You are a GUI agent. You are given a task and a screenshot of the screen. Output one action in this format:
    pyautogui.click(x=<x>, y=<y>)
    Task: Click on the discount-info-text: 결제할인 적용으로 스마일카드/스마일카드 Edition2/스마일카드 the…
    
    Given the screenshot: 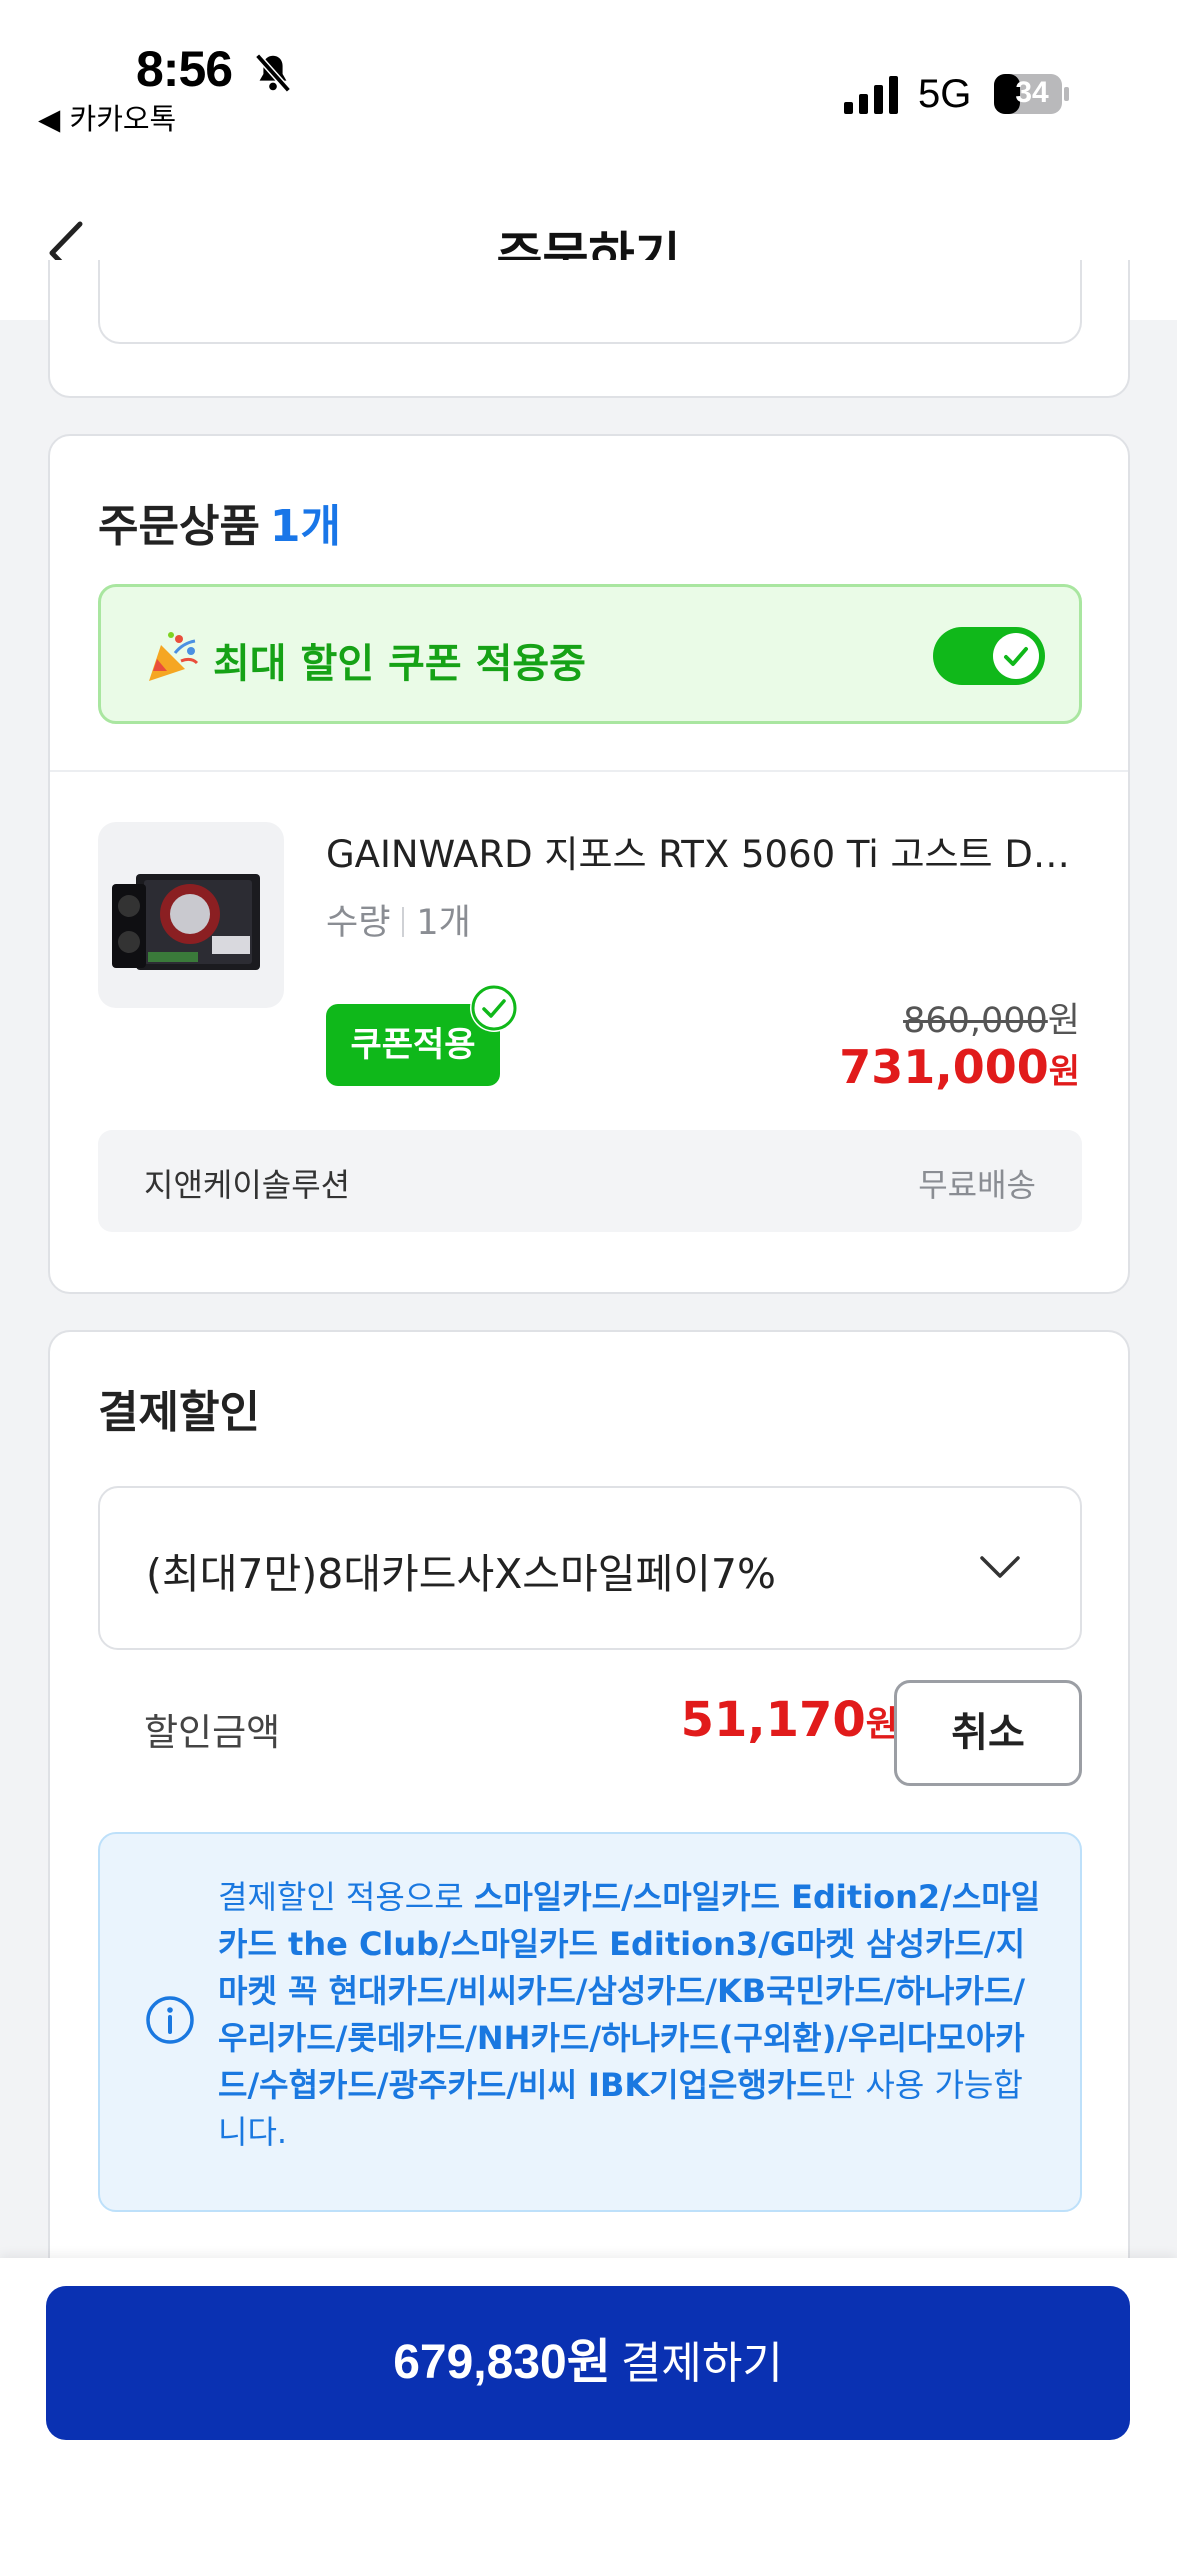 What is the action you would take?
    pyautogui.click(x=633, y=2015)
    